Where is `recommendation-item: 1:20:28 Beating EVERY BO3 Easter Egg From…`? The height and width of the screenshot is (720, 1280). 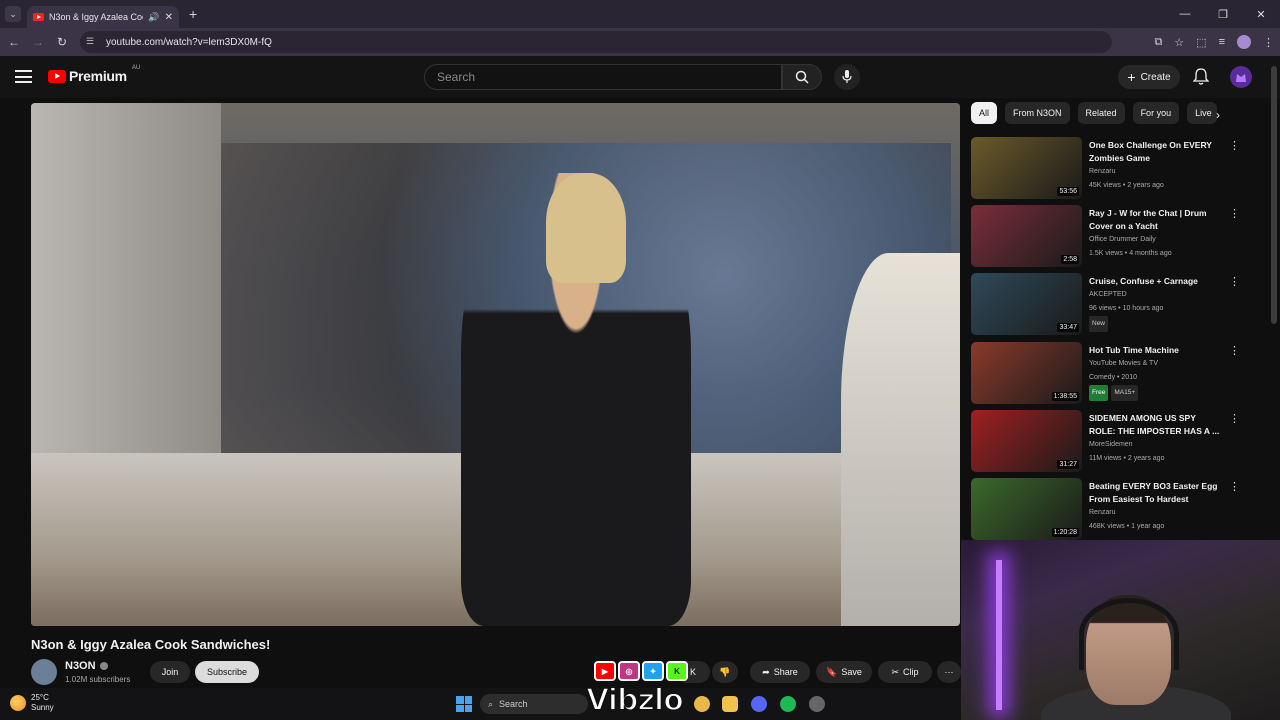 recommendation-item: 1:20:28 Beating EVERY BO3 Easter Egg From… is located at coordinates (1111, 510).